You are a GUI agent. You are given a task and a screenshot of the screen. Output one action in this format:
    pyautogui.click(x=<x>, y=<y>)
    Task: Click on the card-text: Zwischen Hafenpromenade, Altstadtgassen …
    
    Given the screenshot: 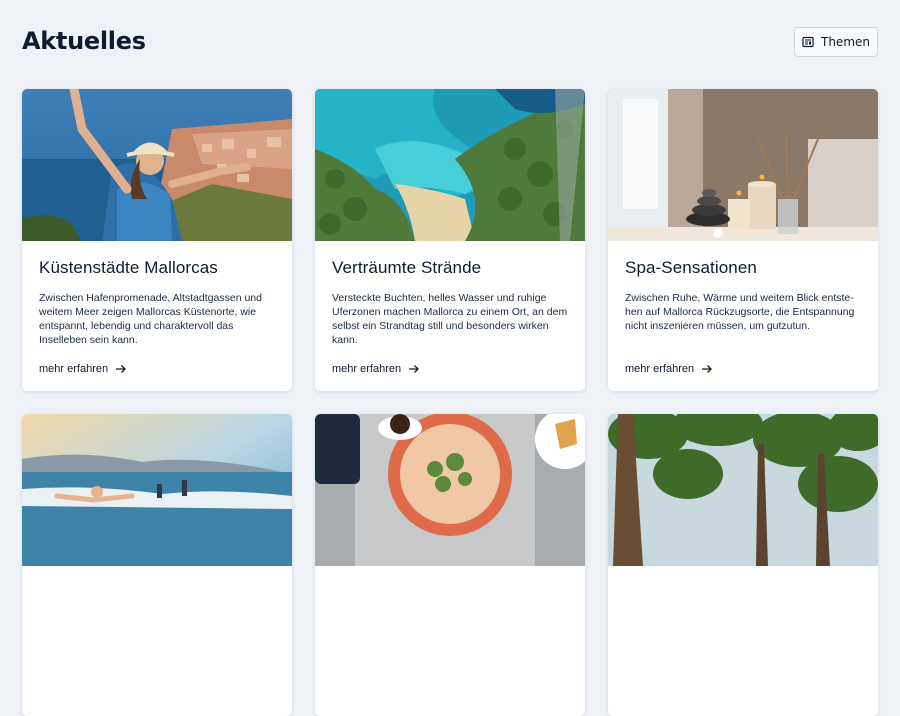 What is the action you would take?
    pyautogui.click(x=150, y=319)
    